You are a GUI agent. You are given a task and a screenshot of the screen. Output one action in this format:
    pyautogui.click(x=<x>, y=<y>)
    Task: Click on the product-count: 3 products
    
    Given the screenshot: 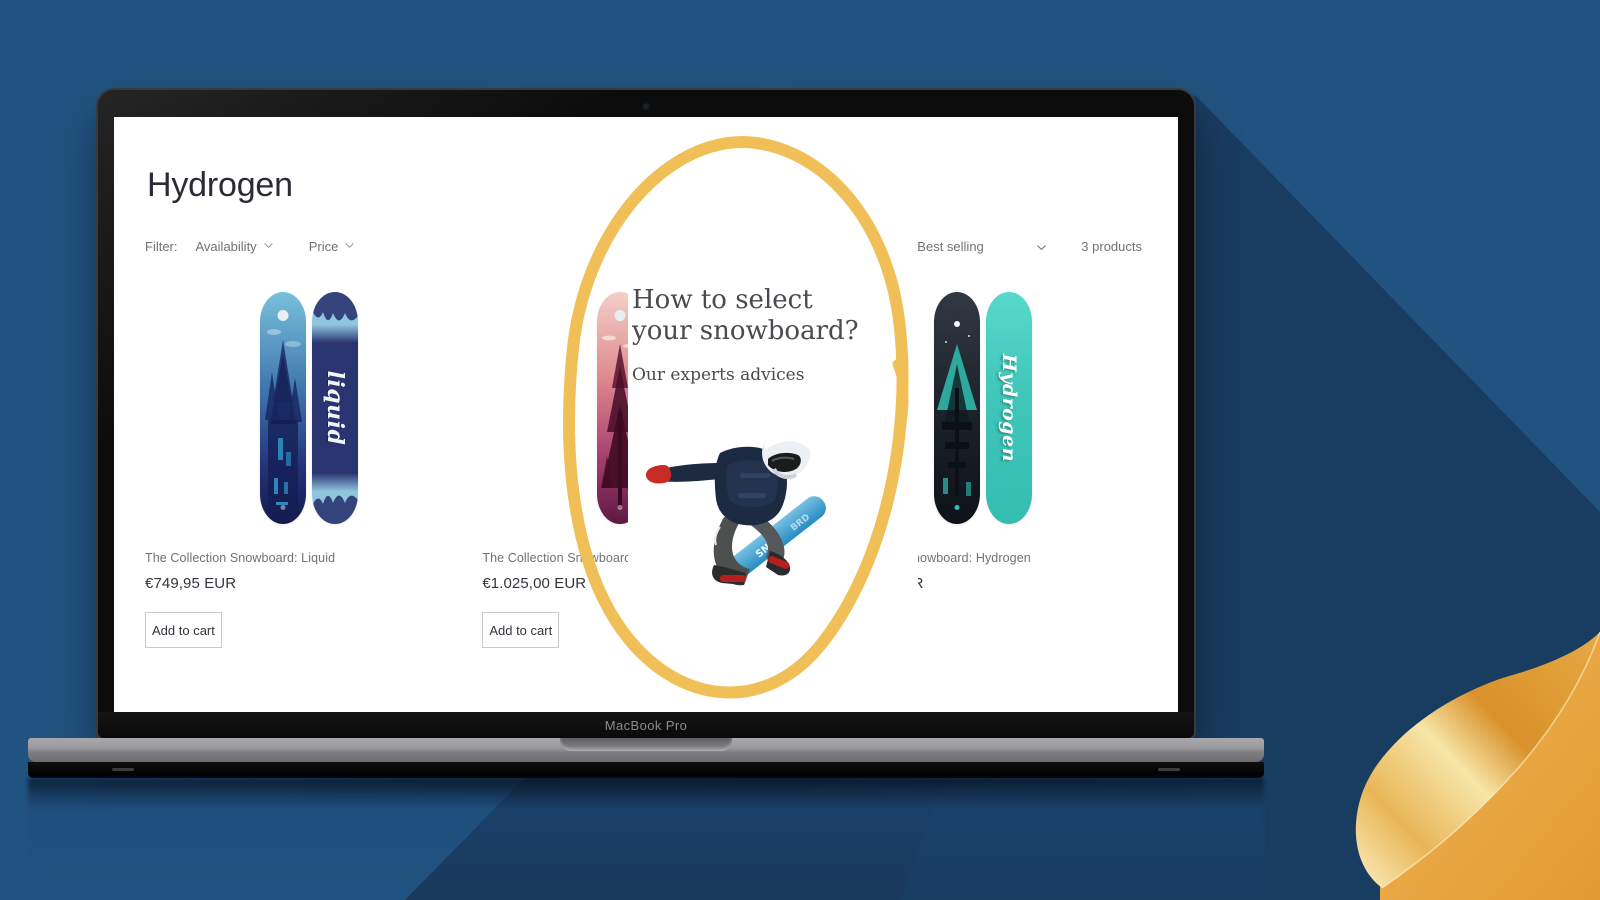 What is the action you would take?
    pyautogui.click(x=1111, y=246)
    